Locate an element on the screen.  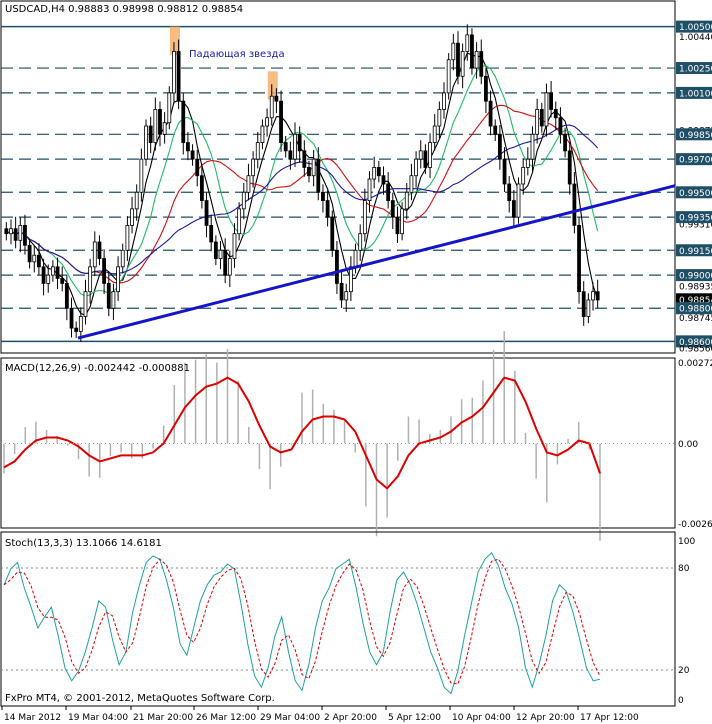
price-axis-label: 0.99850 is located at coordinates (695, 136).